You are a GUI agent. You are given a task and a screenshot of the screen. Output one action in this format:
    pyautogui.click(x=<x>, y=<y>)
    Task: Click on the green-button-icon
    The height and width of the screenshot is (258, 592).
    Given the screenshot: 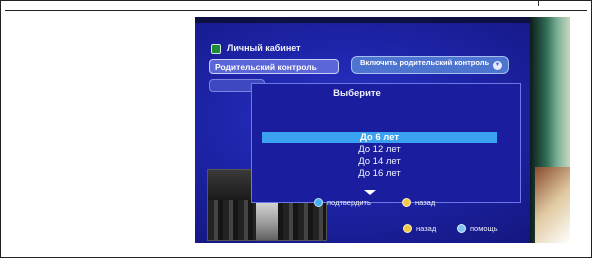 What is the action you would take?
    pyautogui.click(x=318, y=202)
    